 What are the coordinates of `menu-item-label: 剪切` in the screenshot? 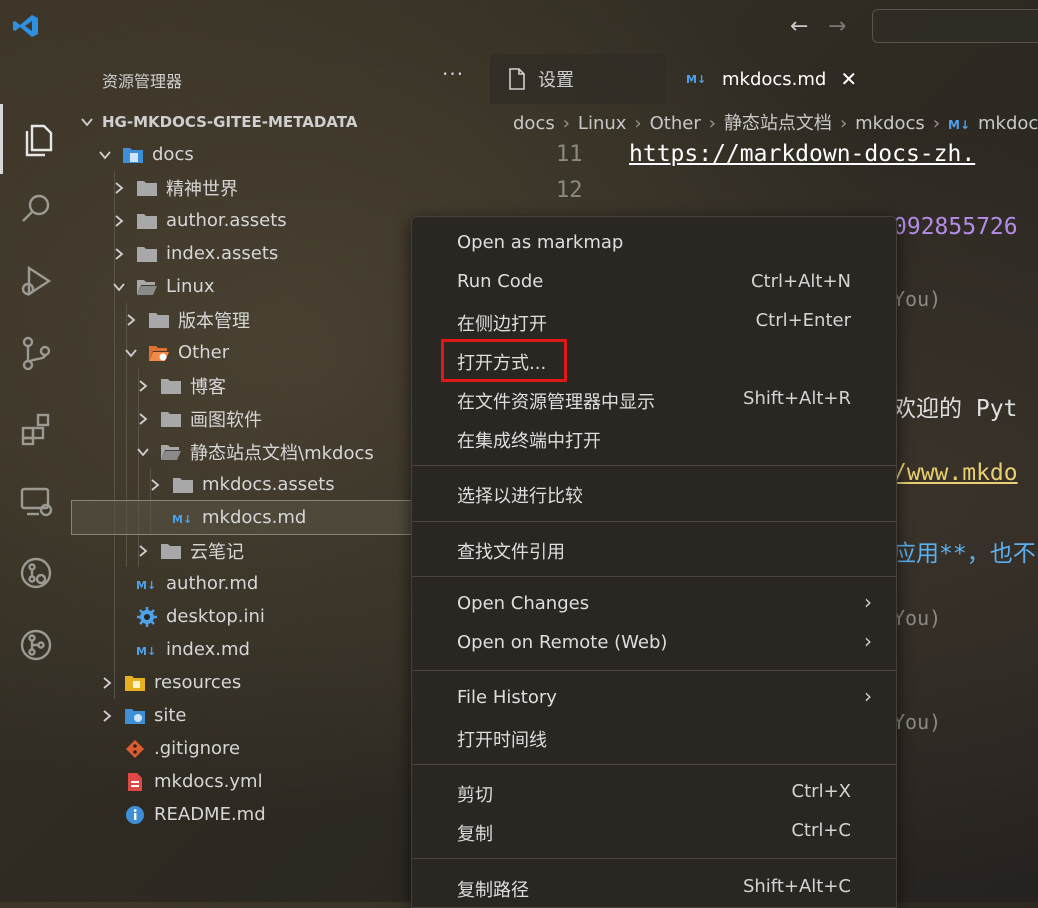 It's located at (475, 795).